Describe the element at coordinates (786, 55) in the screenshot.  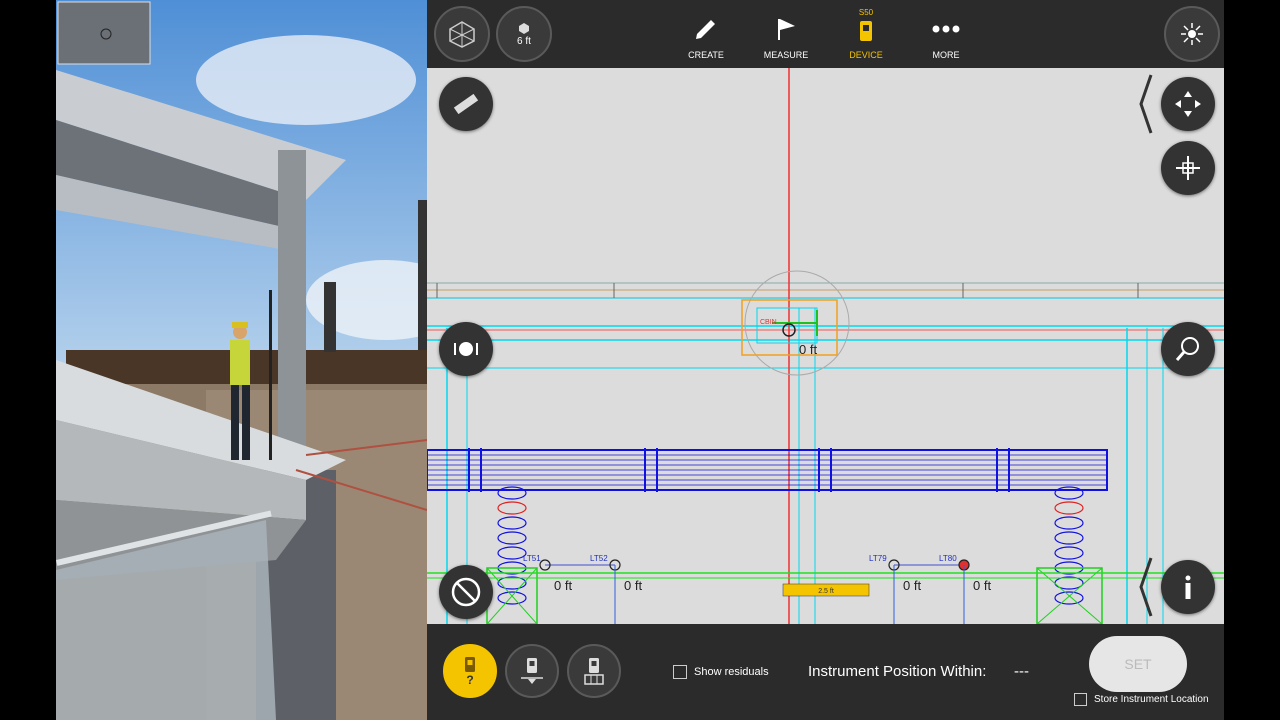
I see `measure-label: MEASURE` at that location.